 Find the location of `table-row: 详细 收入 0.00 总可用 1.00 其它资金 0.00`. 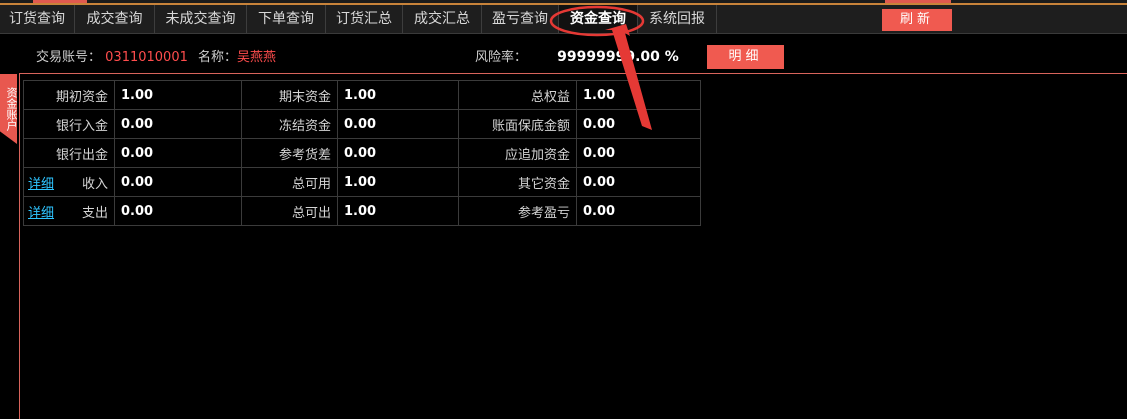

table-row: 详细 收入 0.00 总可用 1.00 其它资金 0.00 is located at coordinates (362, 182).